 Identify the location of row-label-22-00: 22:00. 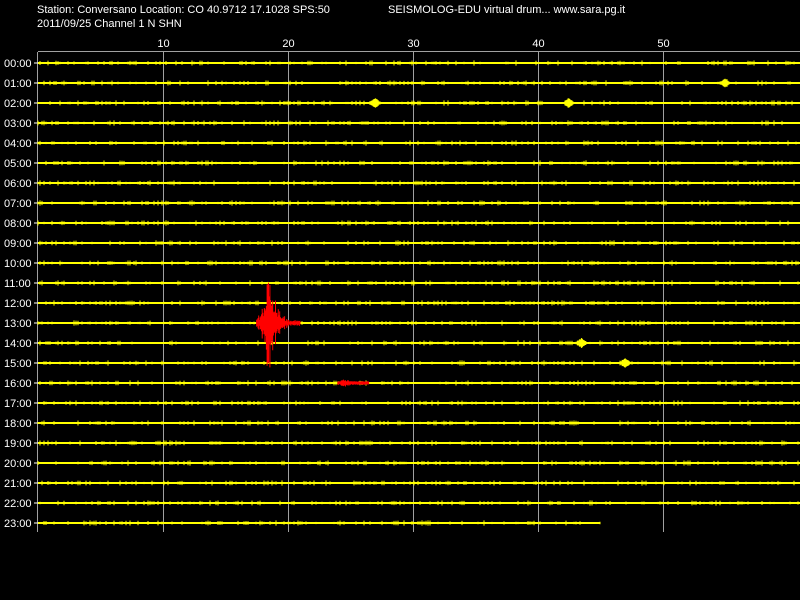
(18, 504).